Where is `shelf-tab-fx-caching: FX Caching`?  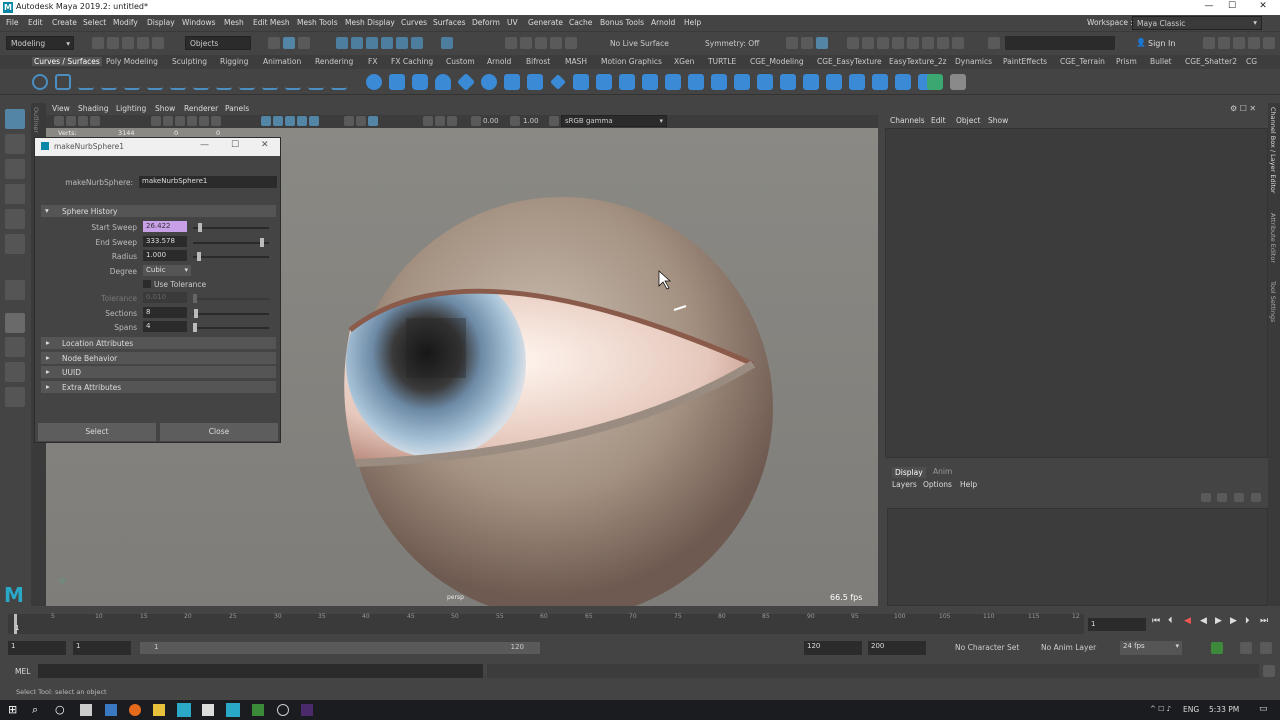 shelf-tab-fx-caching: FX Caching is located at coordinates (412, 61).